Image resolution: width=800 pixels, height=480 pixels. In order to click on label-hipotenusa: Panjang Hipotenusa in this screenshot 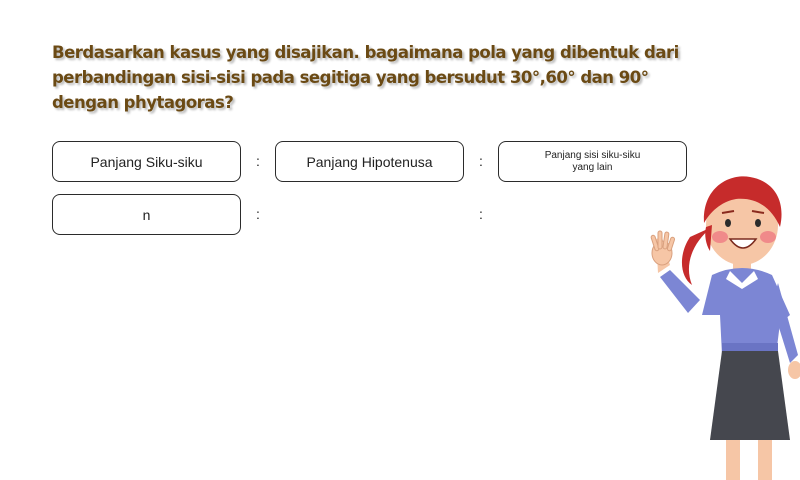, I will do `click(369, 161)`.